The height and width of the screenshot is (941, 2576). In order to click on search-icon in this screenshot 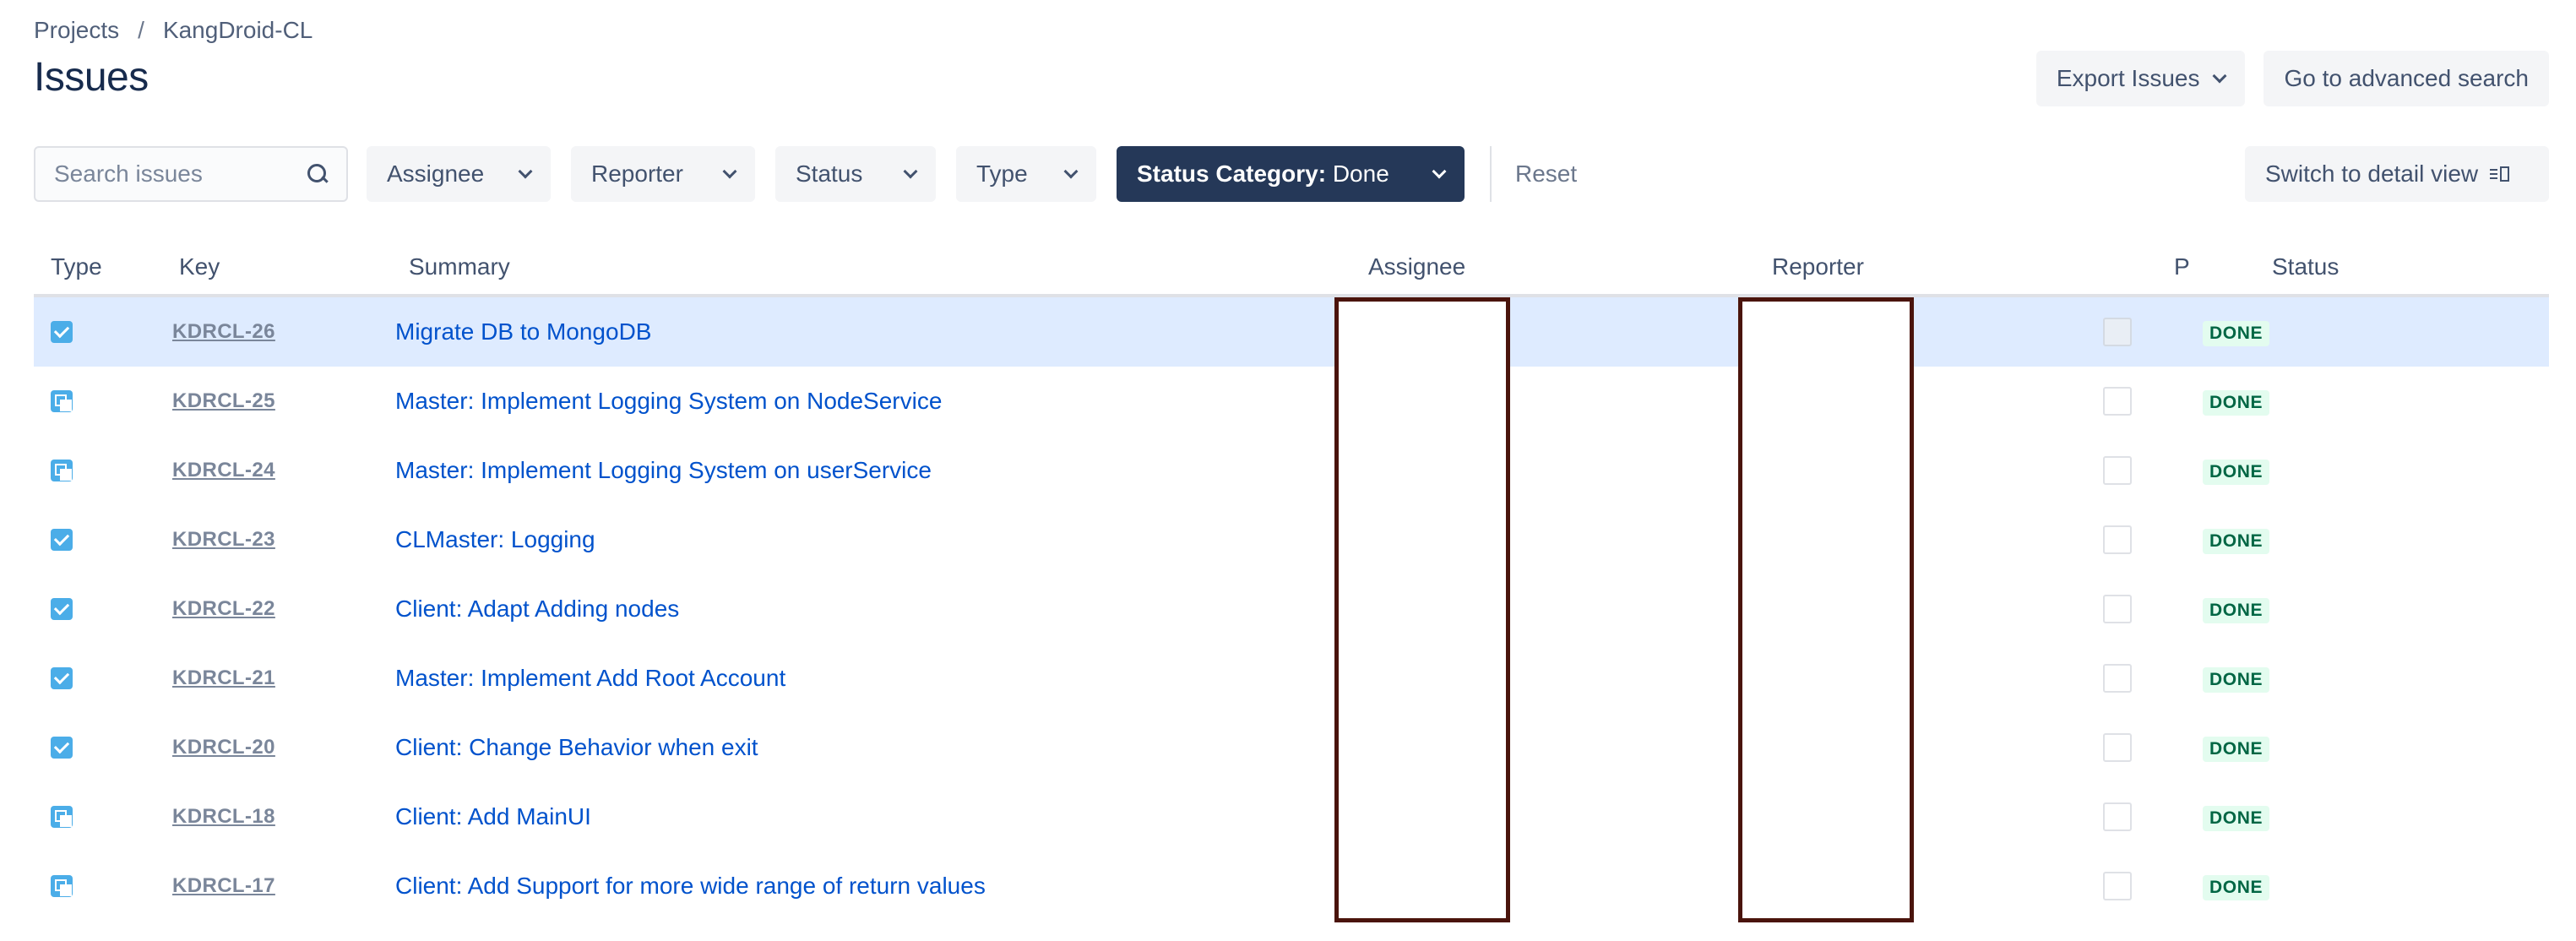, I will do `click(317, 174)`.